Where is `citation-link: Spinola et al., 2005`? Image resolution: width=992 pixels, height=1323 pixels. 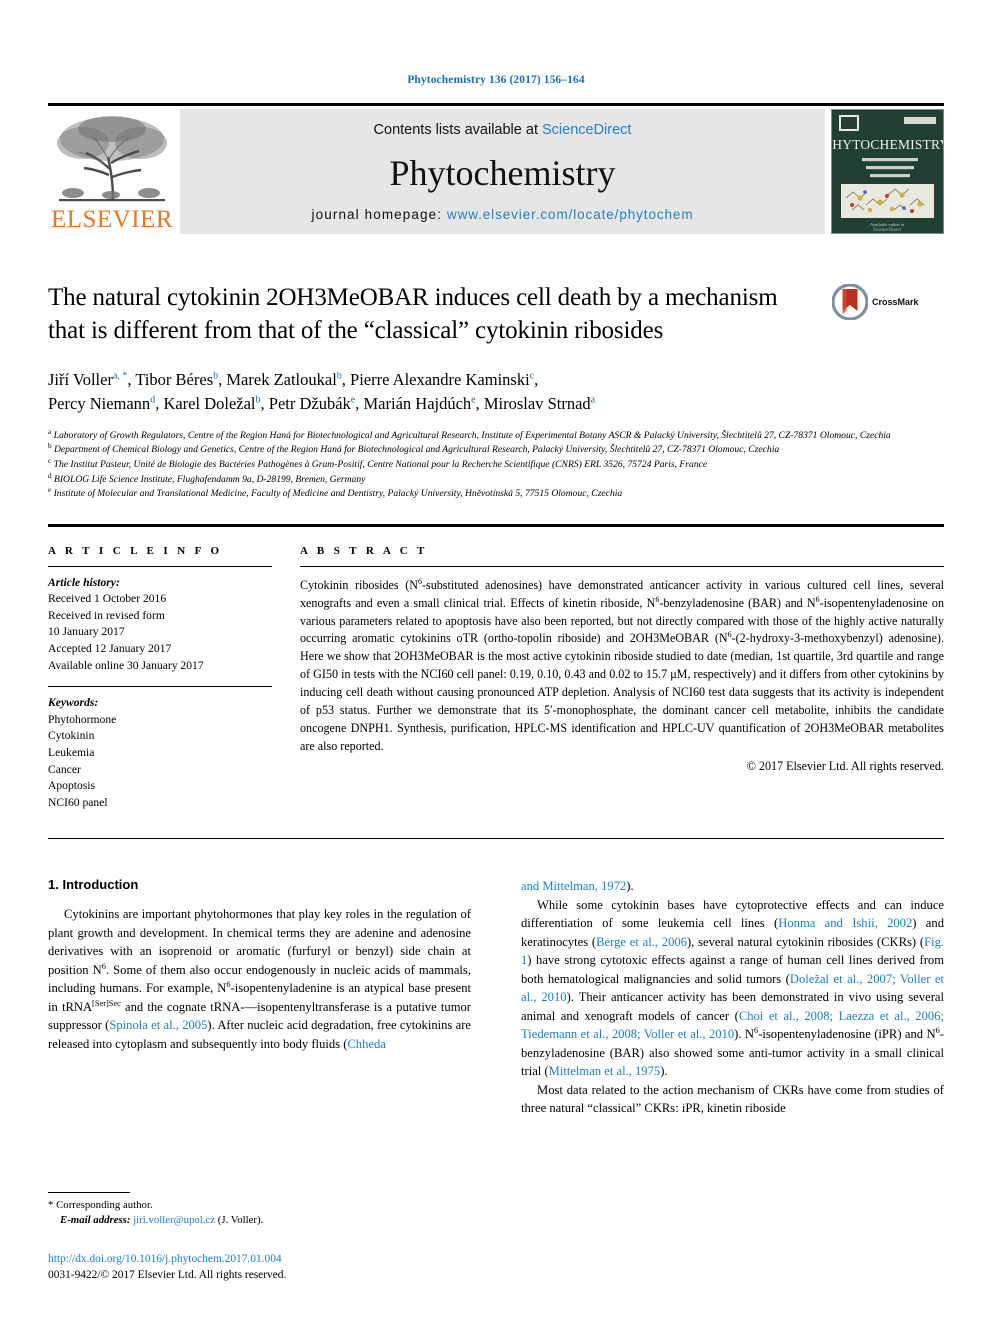
citation-link: Spinola et al., 2005 is located at coordinates (158, 1025).